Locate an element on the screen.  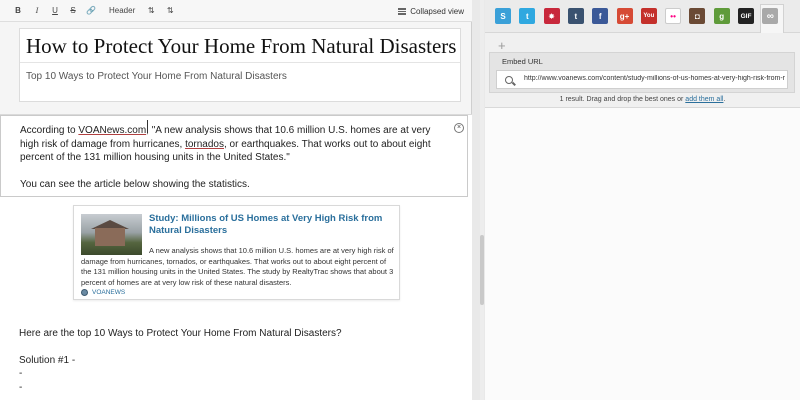
formatting-toolbar: B I U S 🔗 Header ⇅ ⇅ Collapsed view is located at coordinates (236, 11).